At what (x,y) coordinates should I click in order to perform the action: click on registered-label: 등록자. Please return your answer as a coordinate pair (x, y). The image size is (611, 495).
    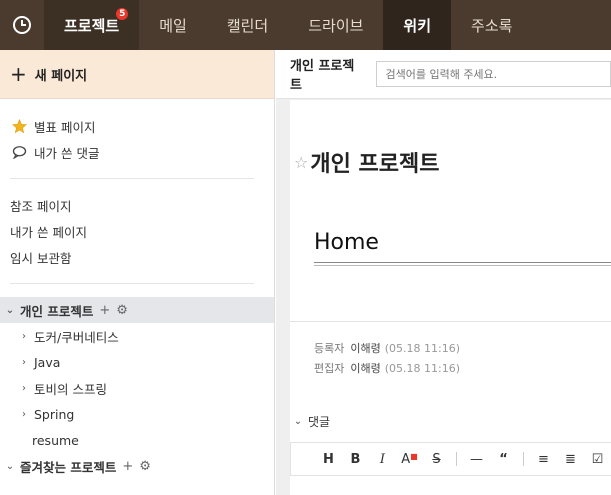
    Looking at the image, I should click on (329, 348).